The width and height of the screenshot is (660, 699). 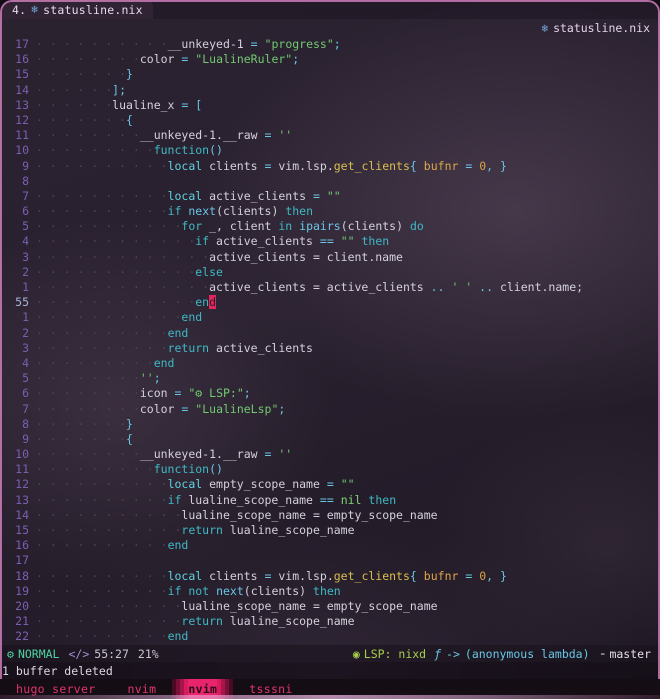 I want to click on code-line: 17, so click(x=330, y=560).